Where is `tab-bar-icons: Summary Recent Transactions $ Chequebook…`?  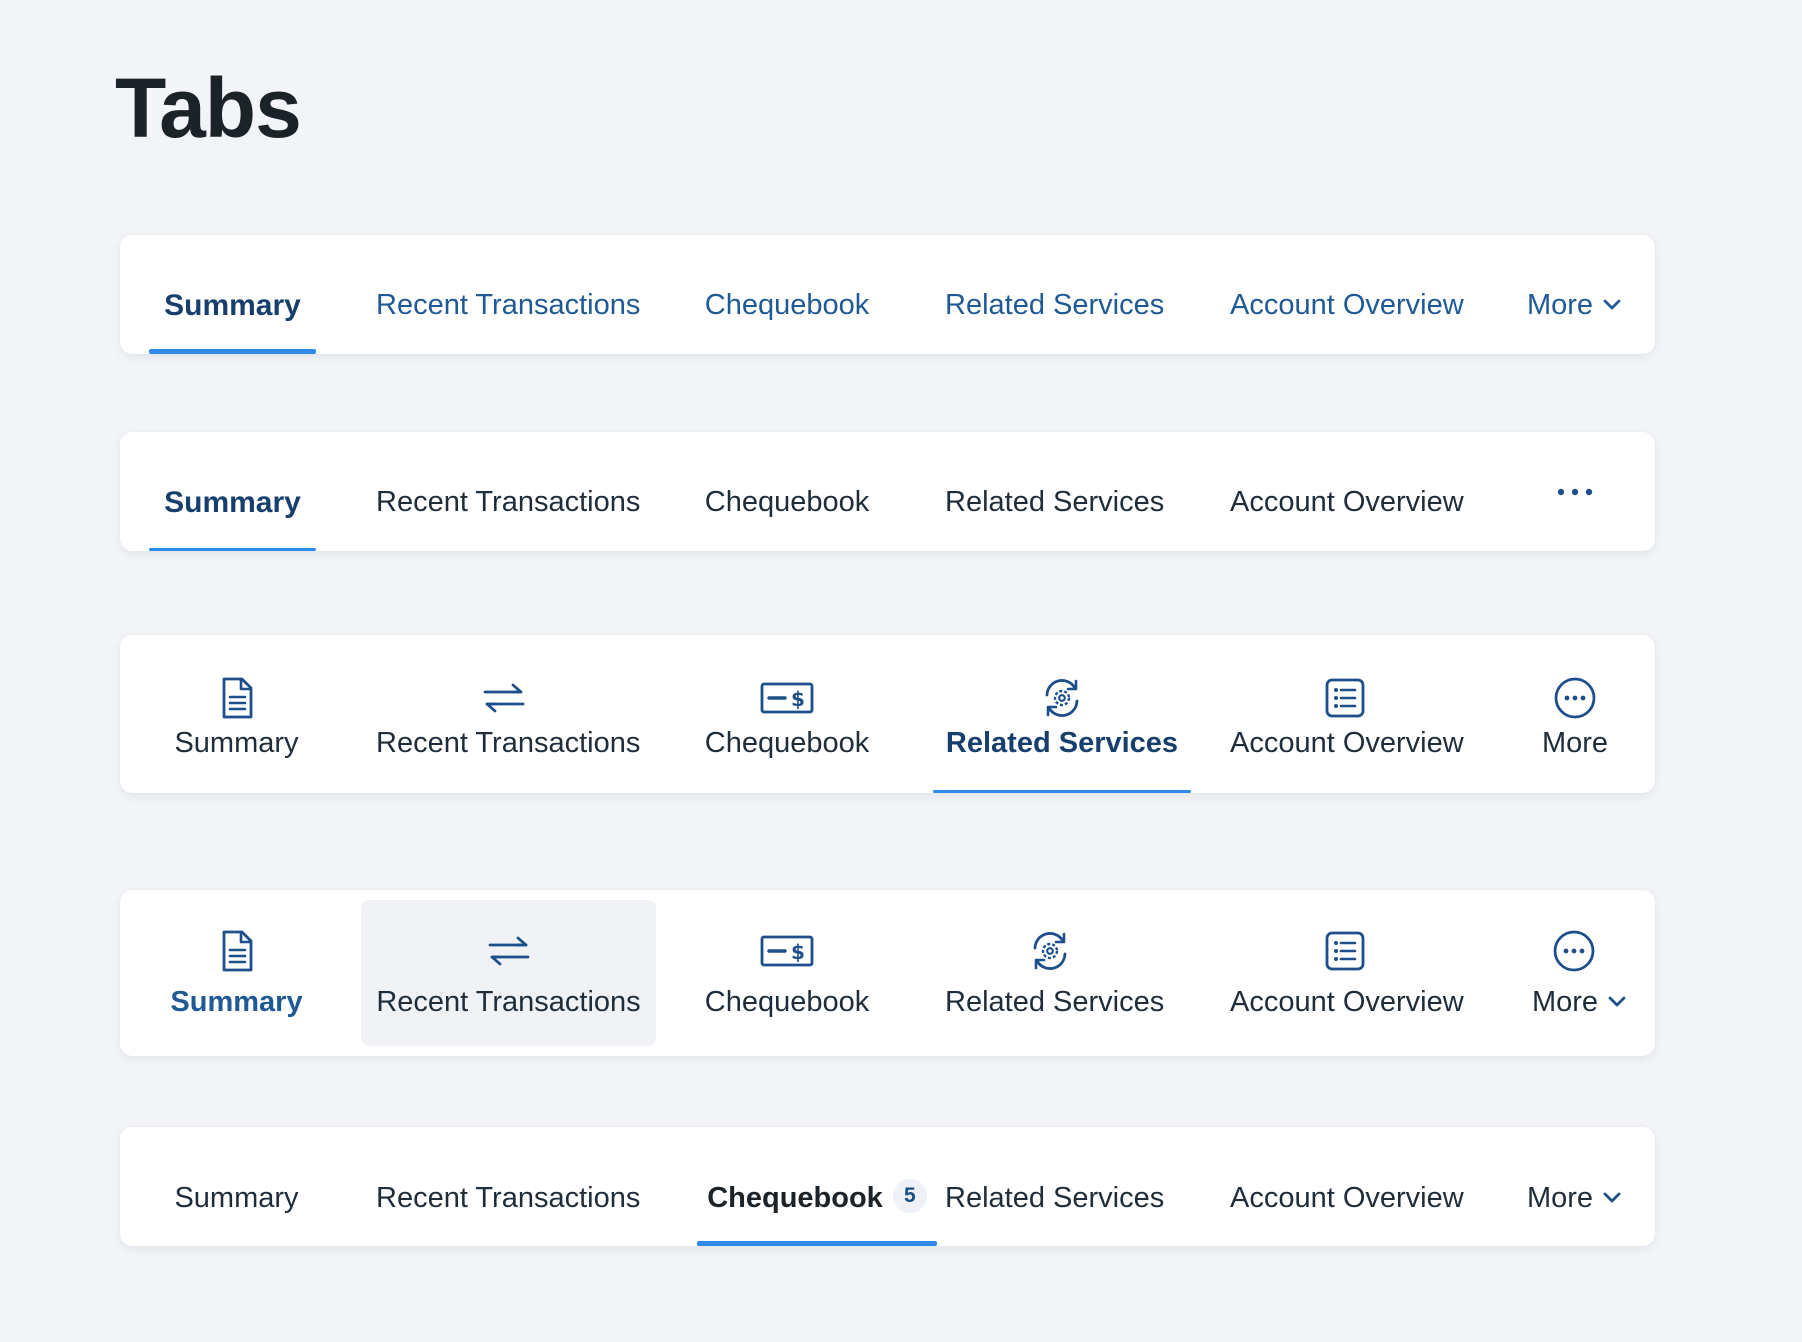
tab-bar-icons: Summary Recent Transactions $ Chequebook… is located at coordinates (887, 714).